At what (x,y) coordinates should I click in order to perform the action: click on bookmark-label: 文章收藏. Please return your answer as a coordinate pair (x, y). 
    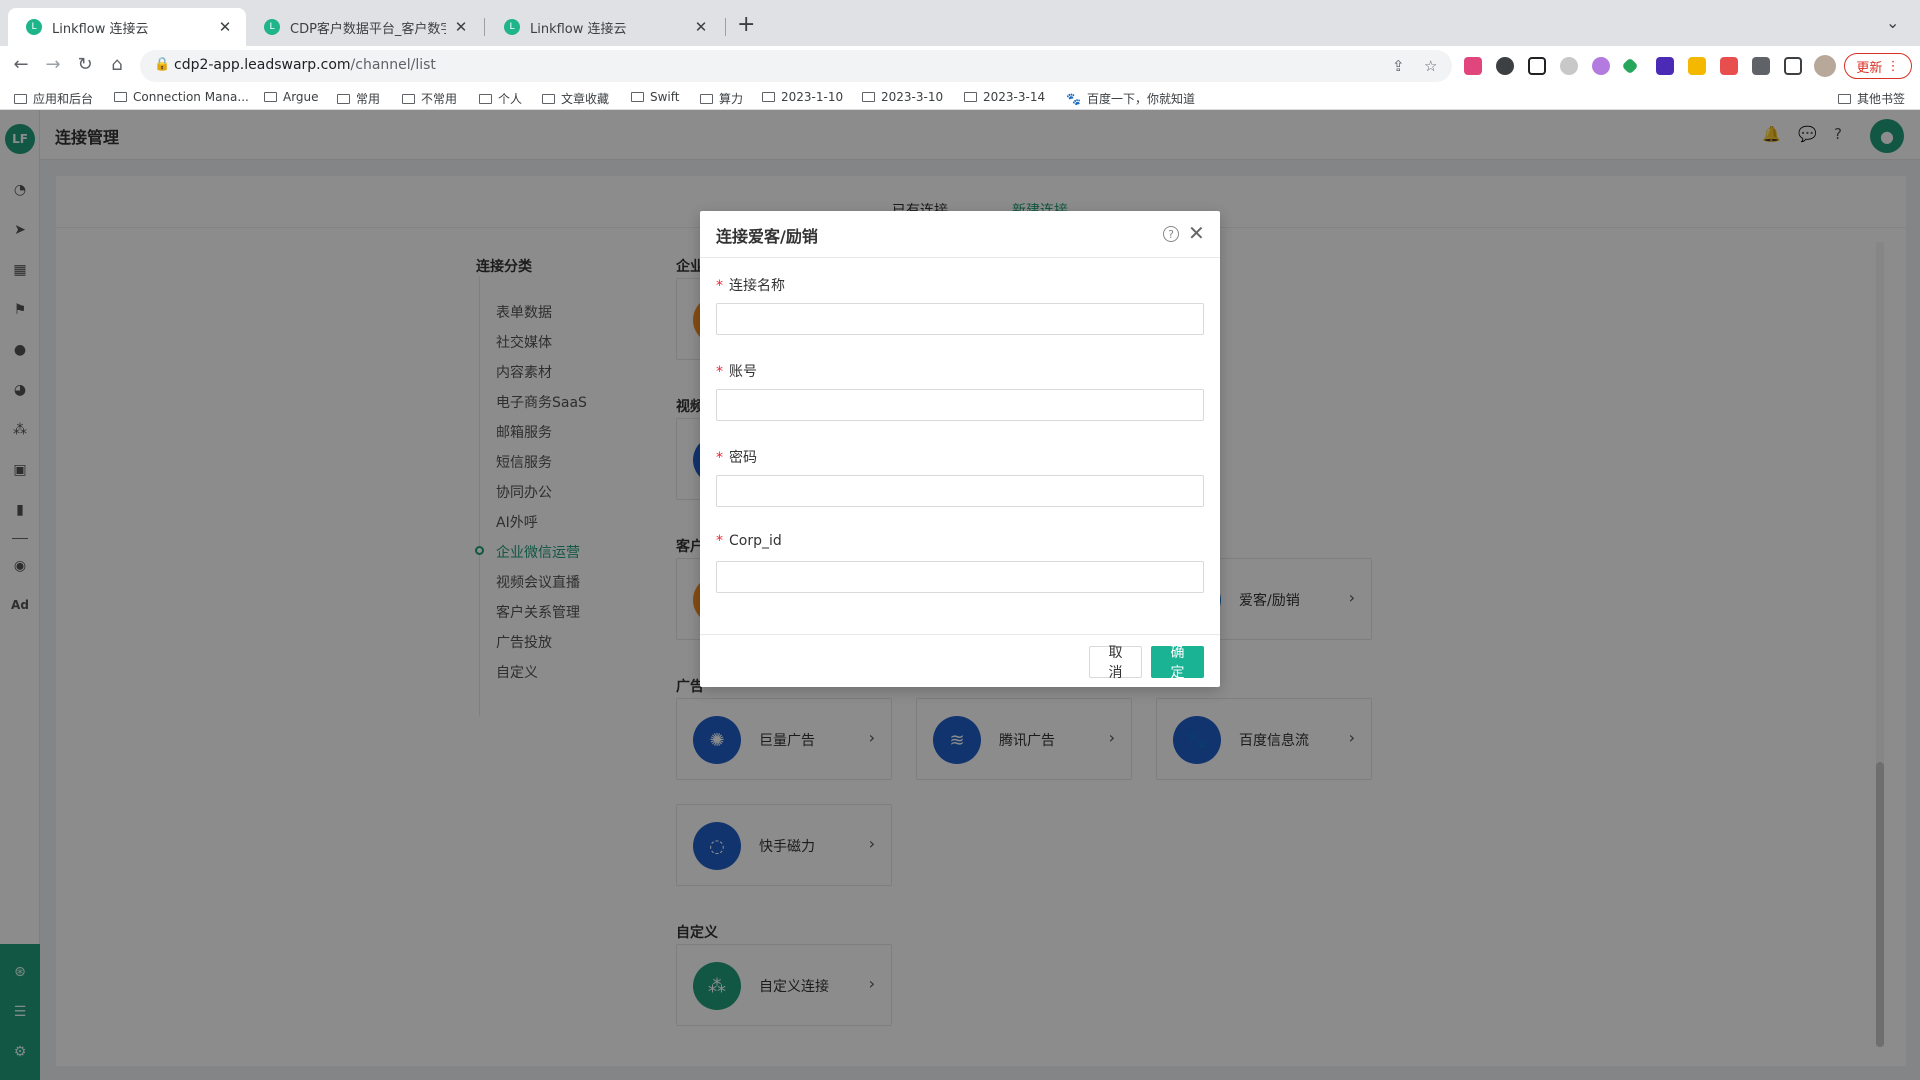
    Looking at the image, I should click on (585, 99).